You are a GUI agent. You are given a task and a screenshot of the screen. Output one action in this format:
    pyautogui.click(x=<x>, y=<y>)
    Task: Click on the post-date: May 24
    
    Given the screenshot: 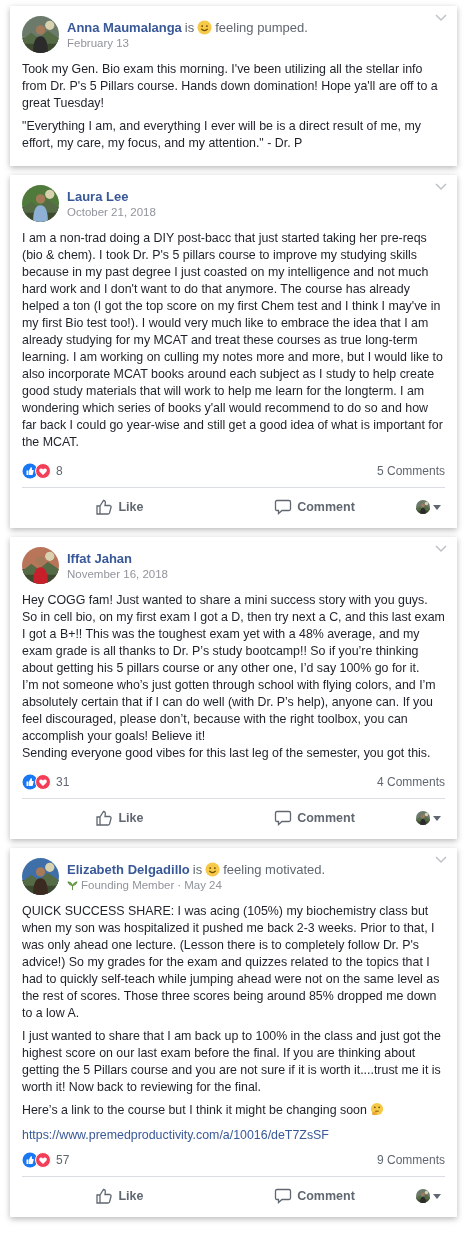 What is the action you would take?
    pyautogui.click(x=203, y=885)
    